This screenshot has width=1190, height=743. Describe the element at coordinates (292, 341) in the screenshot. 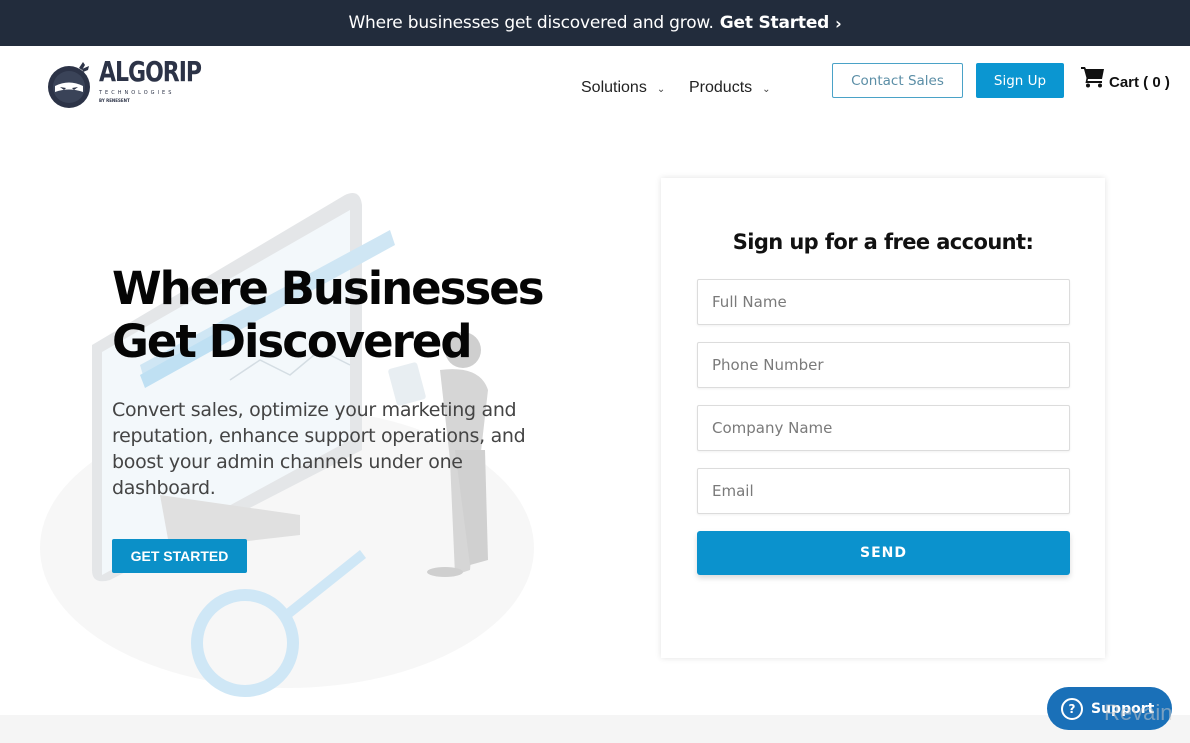

I see `hero-title-line2: Get Discovered` at that location.